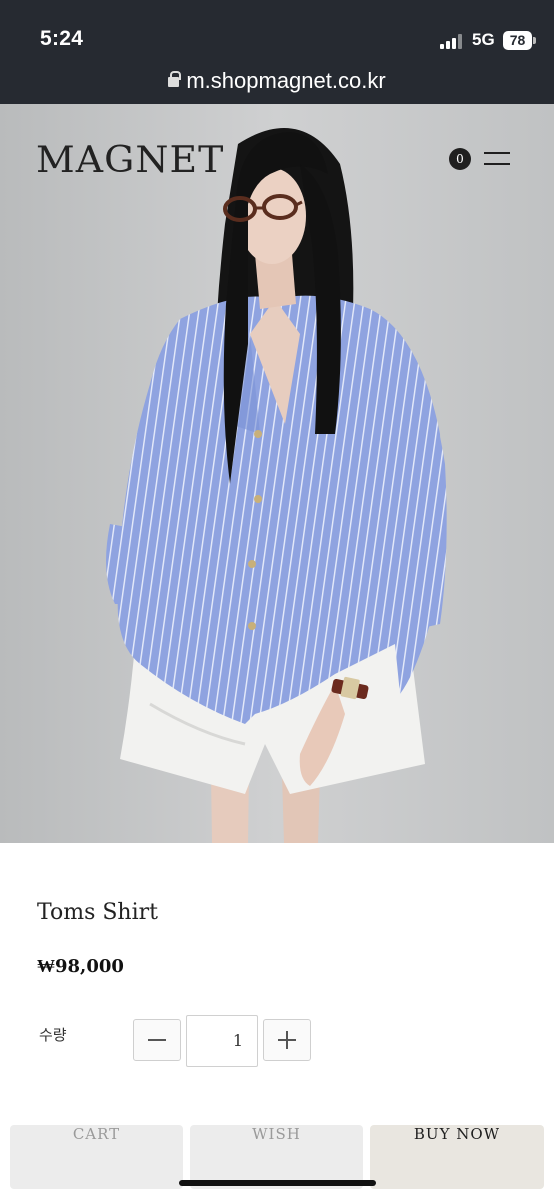  Describe the element at coordinates (277, 1183) in the screenshot. I see `home-indicator` at that location.